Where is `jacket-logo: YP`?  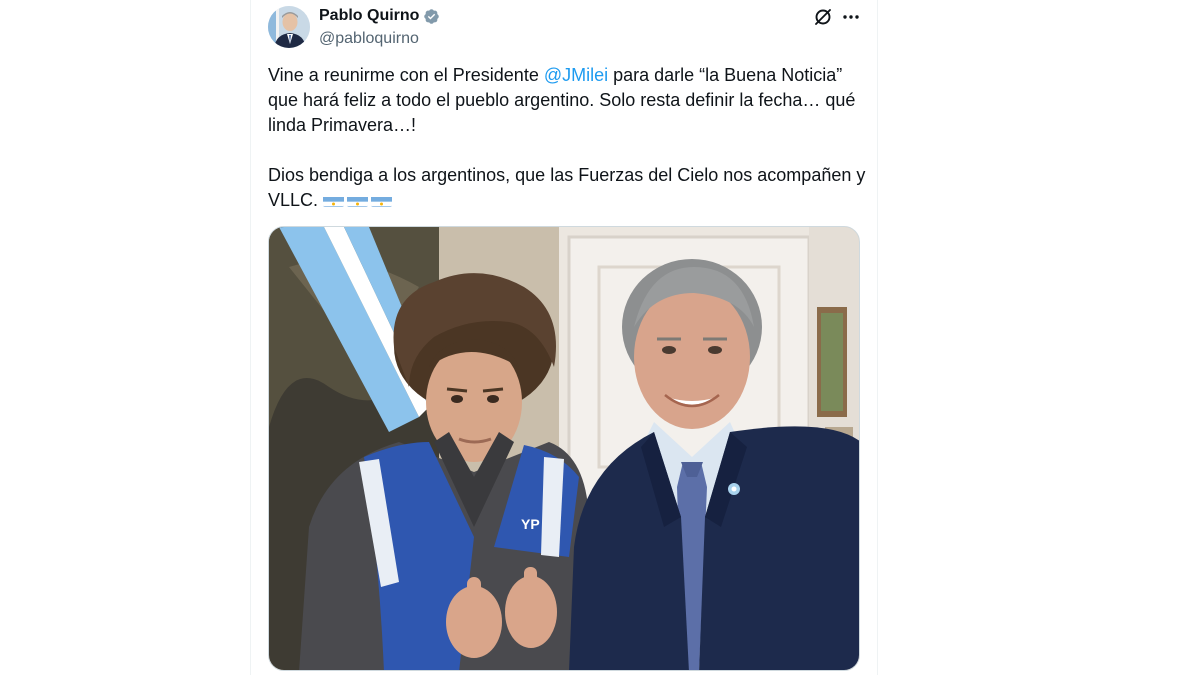
jacket-logo: YP is located at coordinates (530, 524).